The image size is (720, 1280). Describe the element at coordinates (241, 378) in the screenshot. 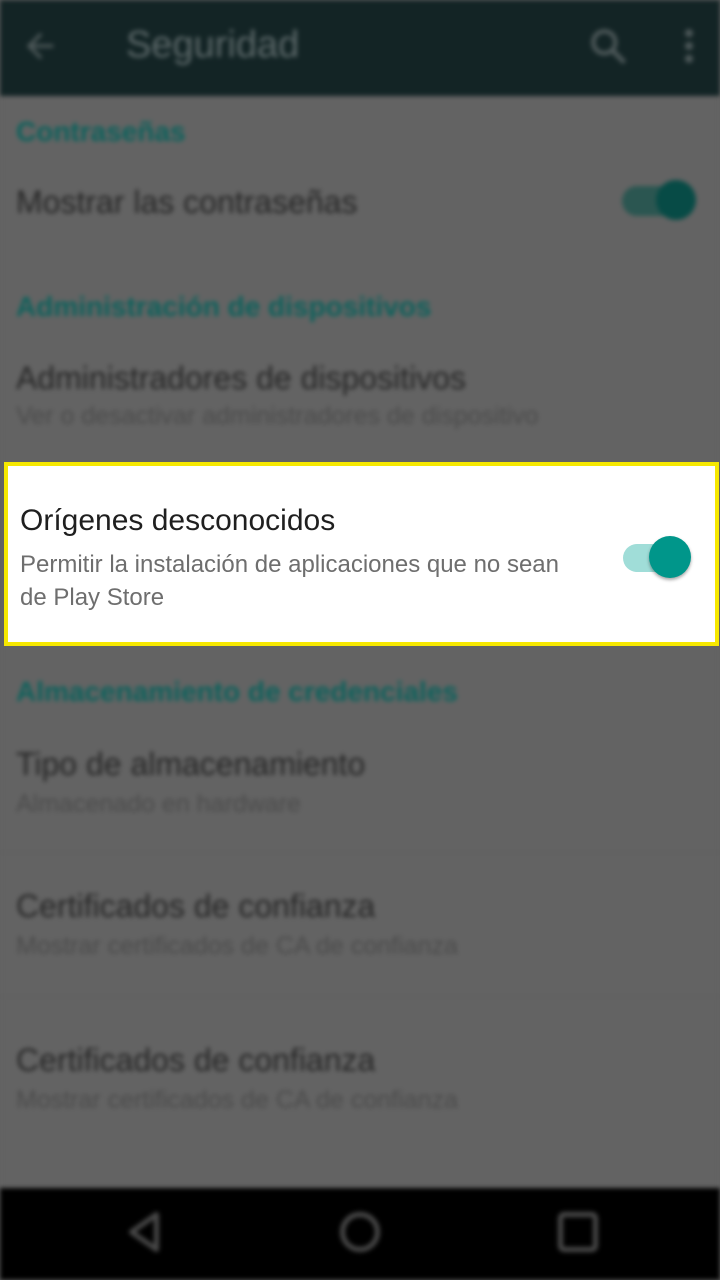

I see `device-admins-title: Administradores de dispositivos` at that location.